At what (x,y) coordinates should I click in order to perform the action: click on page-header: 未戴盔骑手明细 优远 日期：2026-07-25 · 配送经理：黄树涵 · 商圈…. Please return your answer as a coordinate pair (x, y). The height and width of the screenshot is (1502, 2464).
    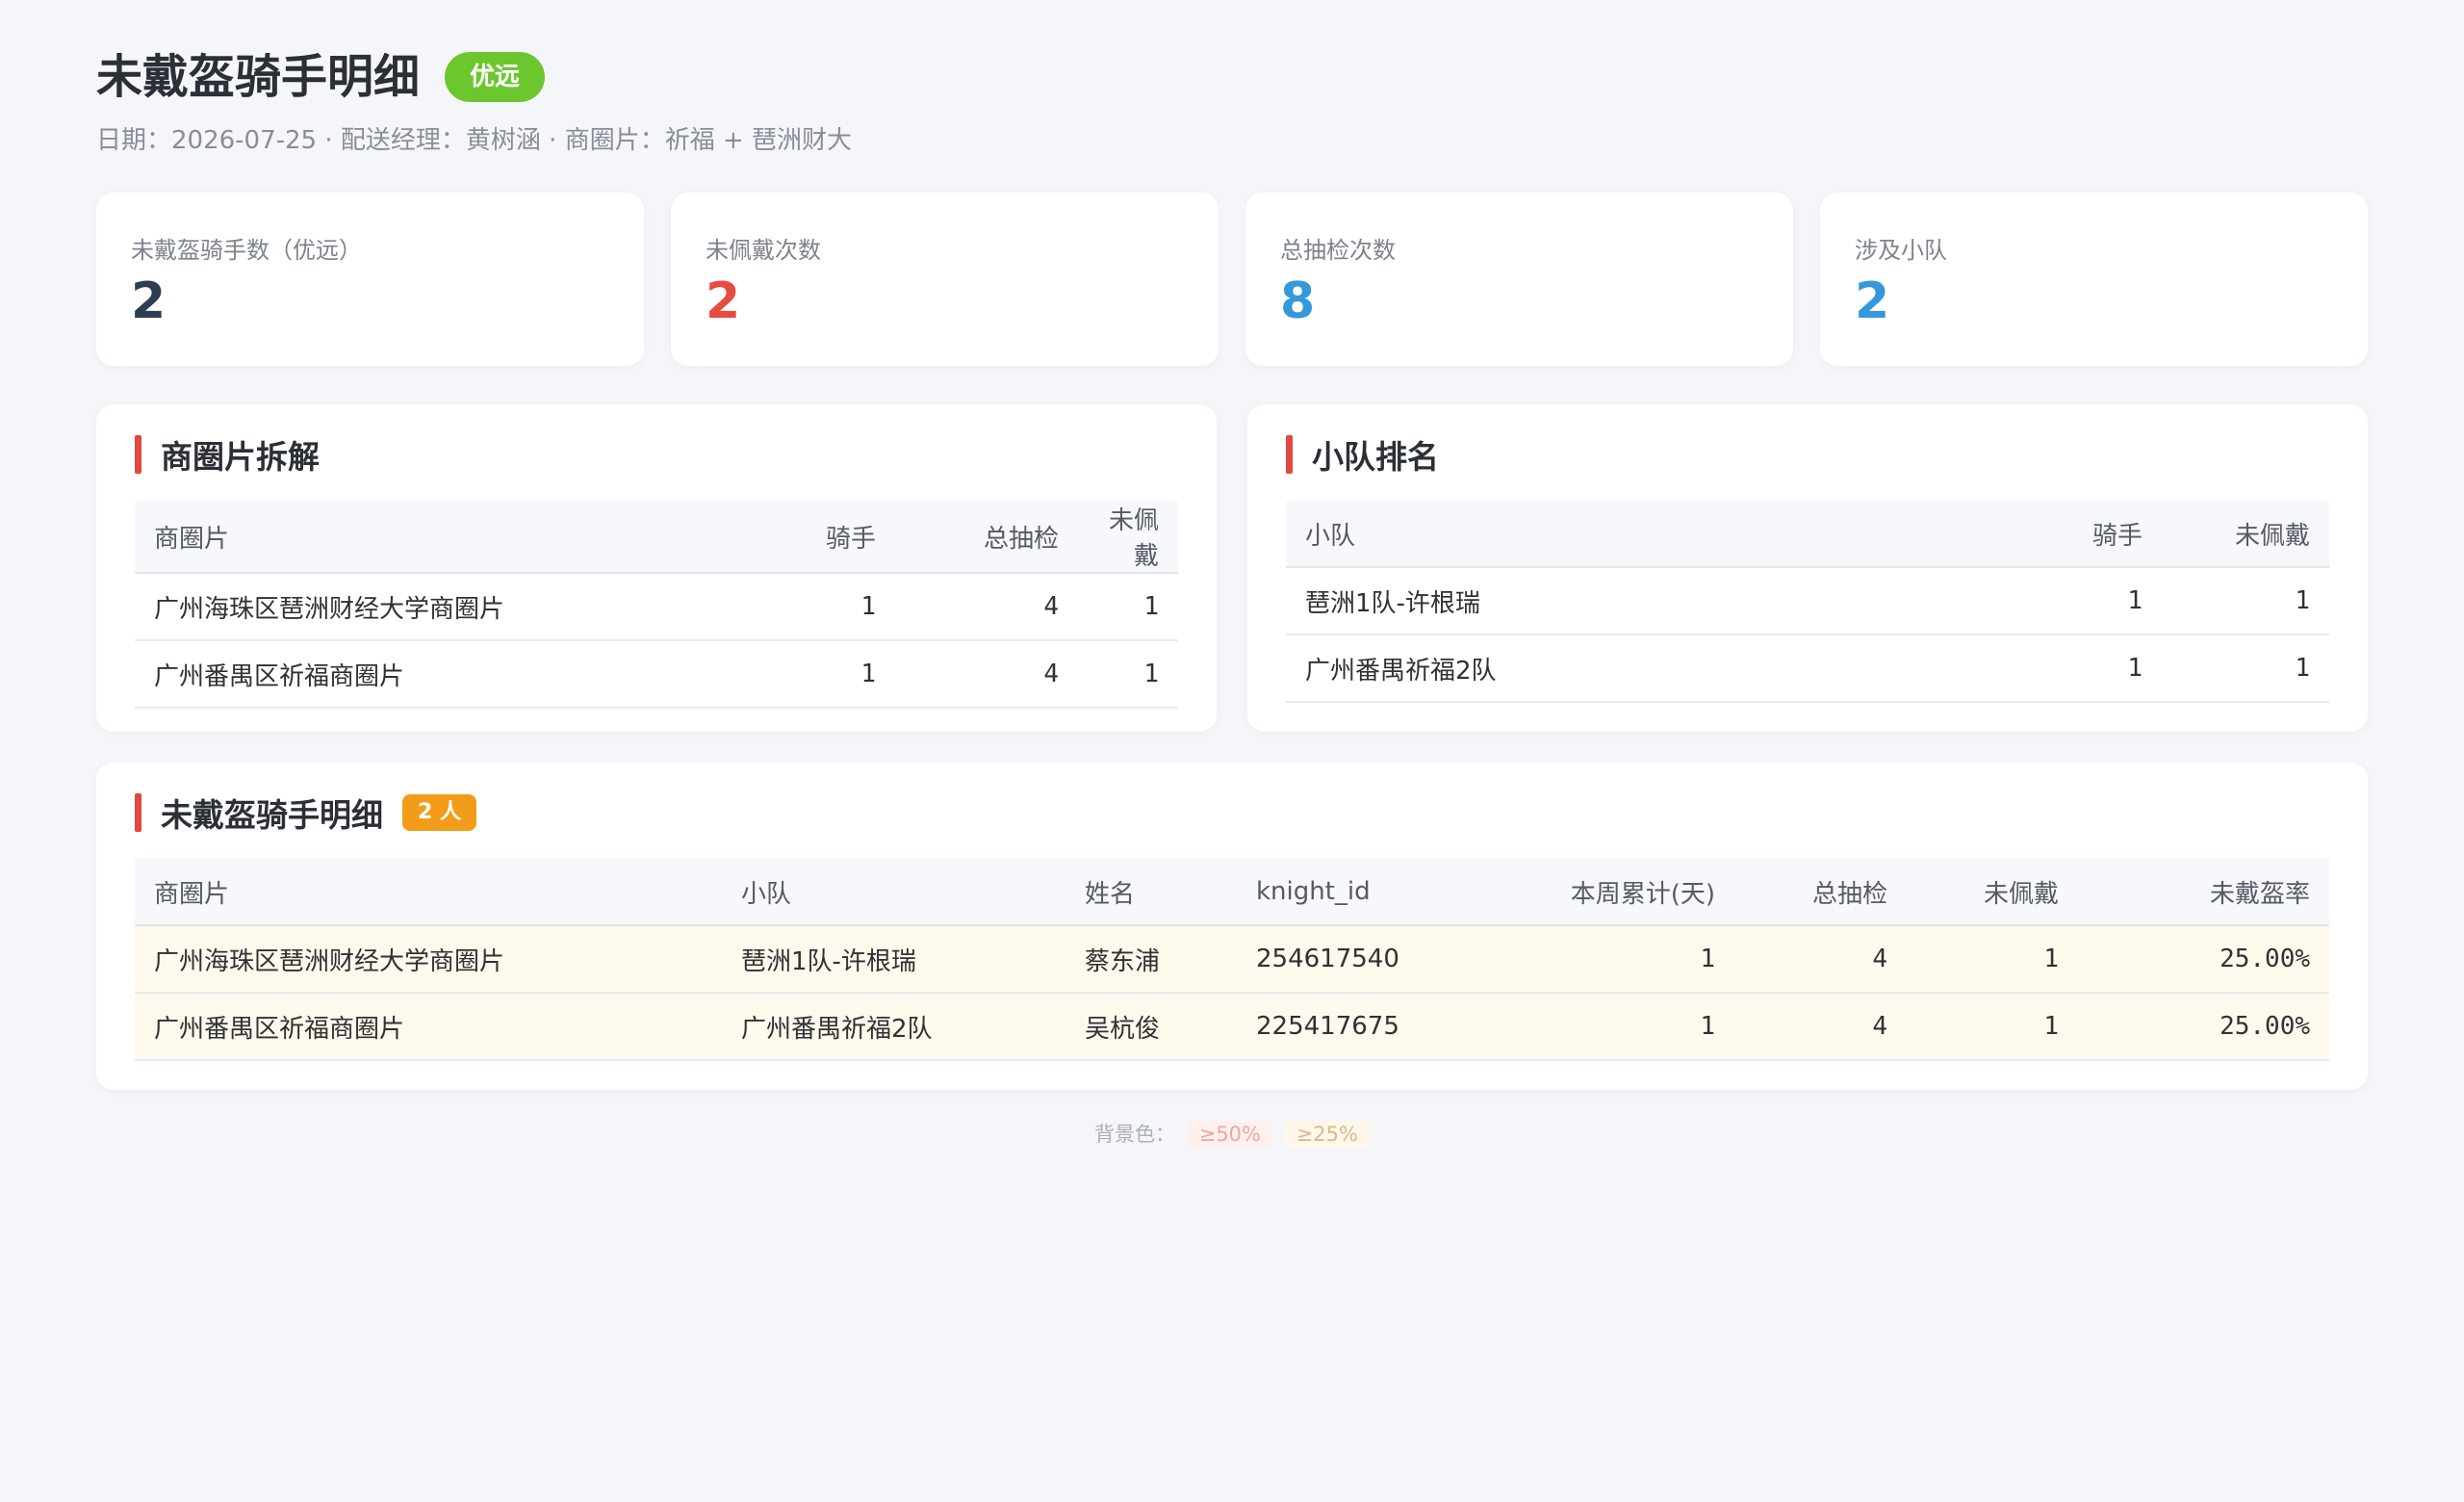
    Looking at the image, I should click on (474, 102).